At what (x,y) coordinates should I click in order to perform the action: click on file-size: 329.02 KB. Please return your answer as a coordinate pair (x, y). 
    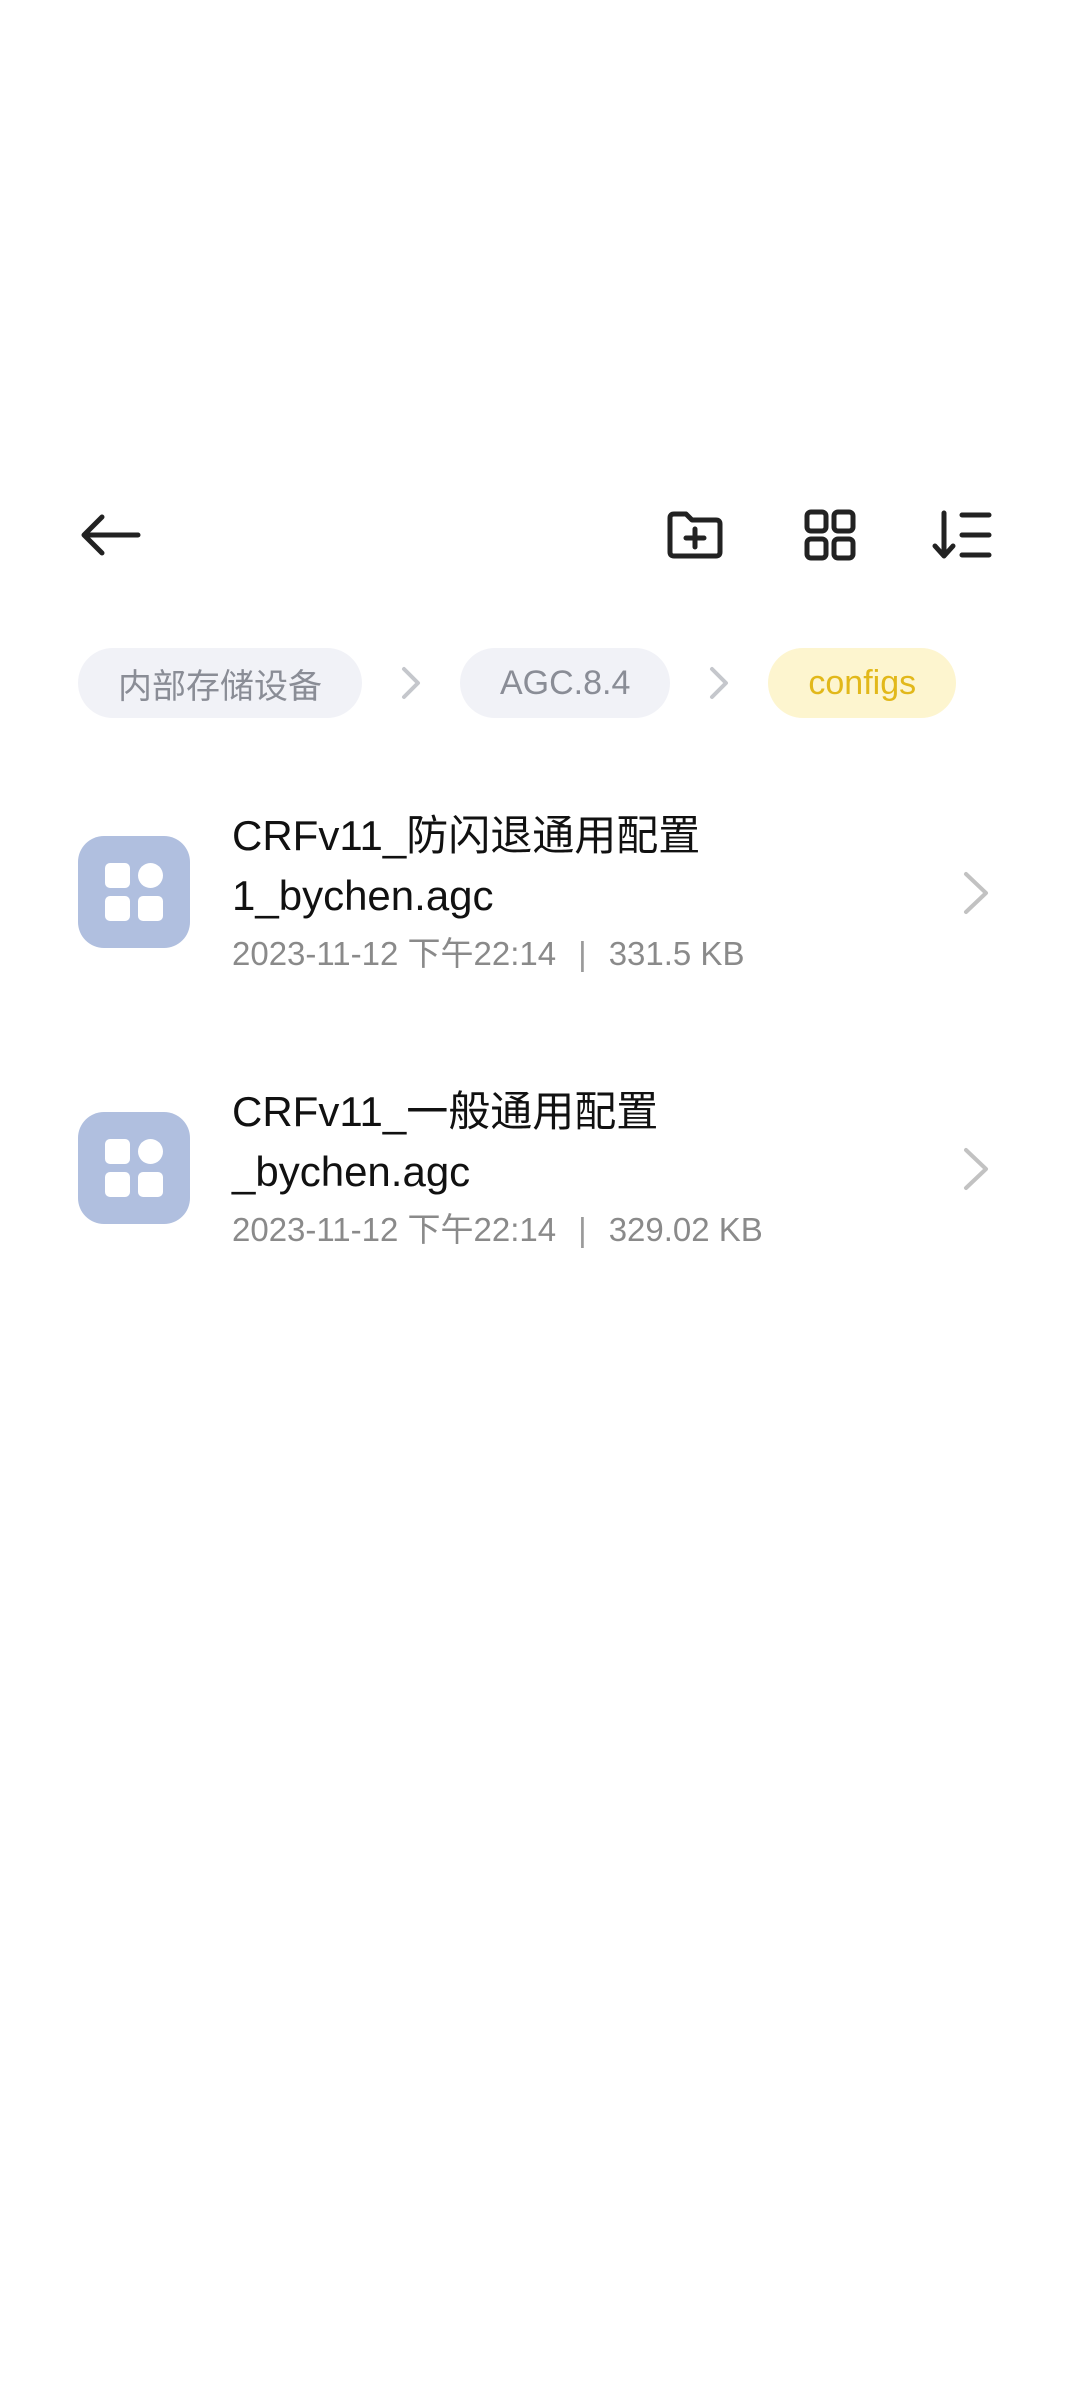
    Looking at the image, I should click on (685, 1229).